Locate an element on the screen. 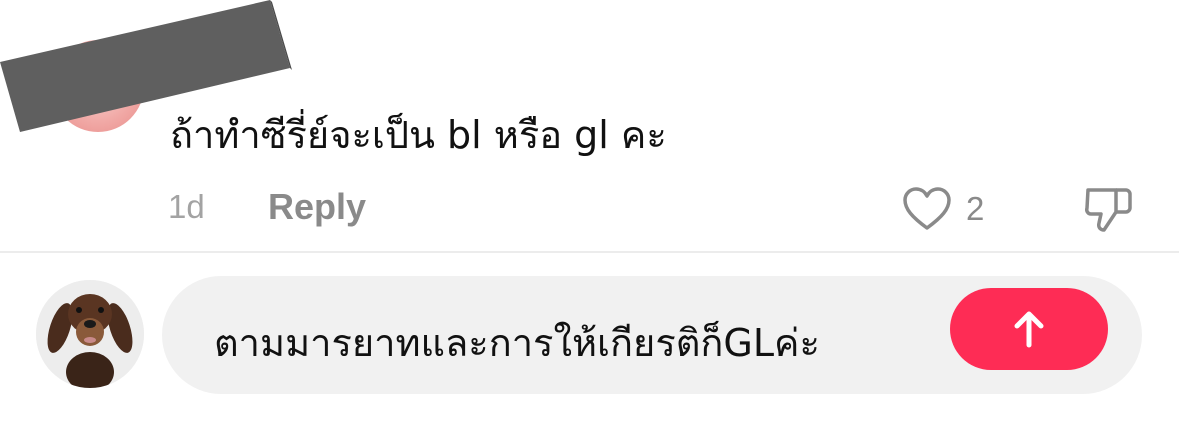 The width and height of the screenshot is (1179, 448). divider is located at coordinates (589, 252).